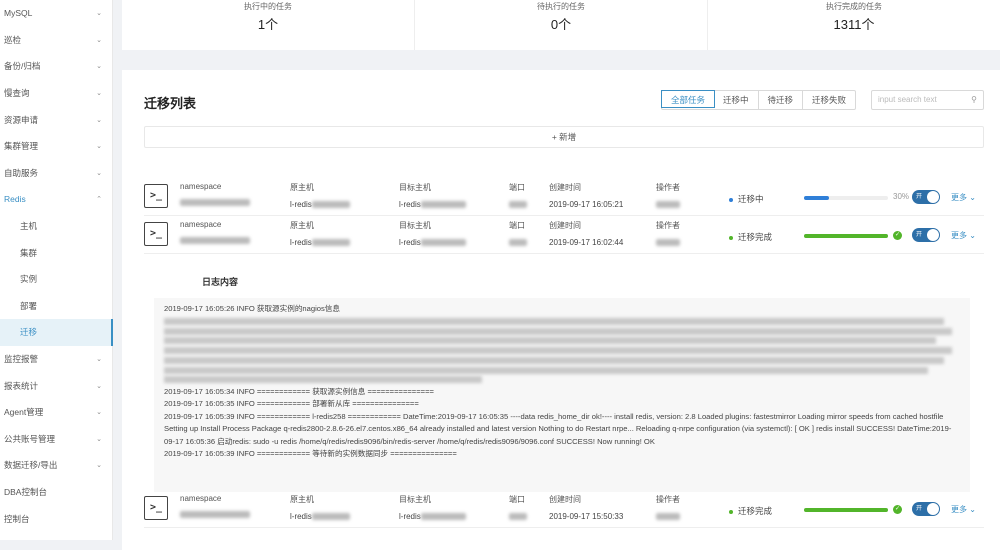 The height and width of the screenshot is (550, 1000). I want to click on sidebar-item-label: 实例, so click(29, 279).